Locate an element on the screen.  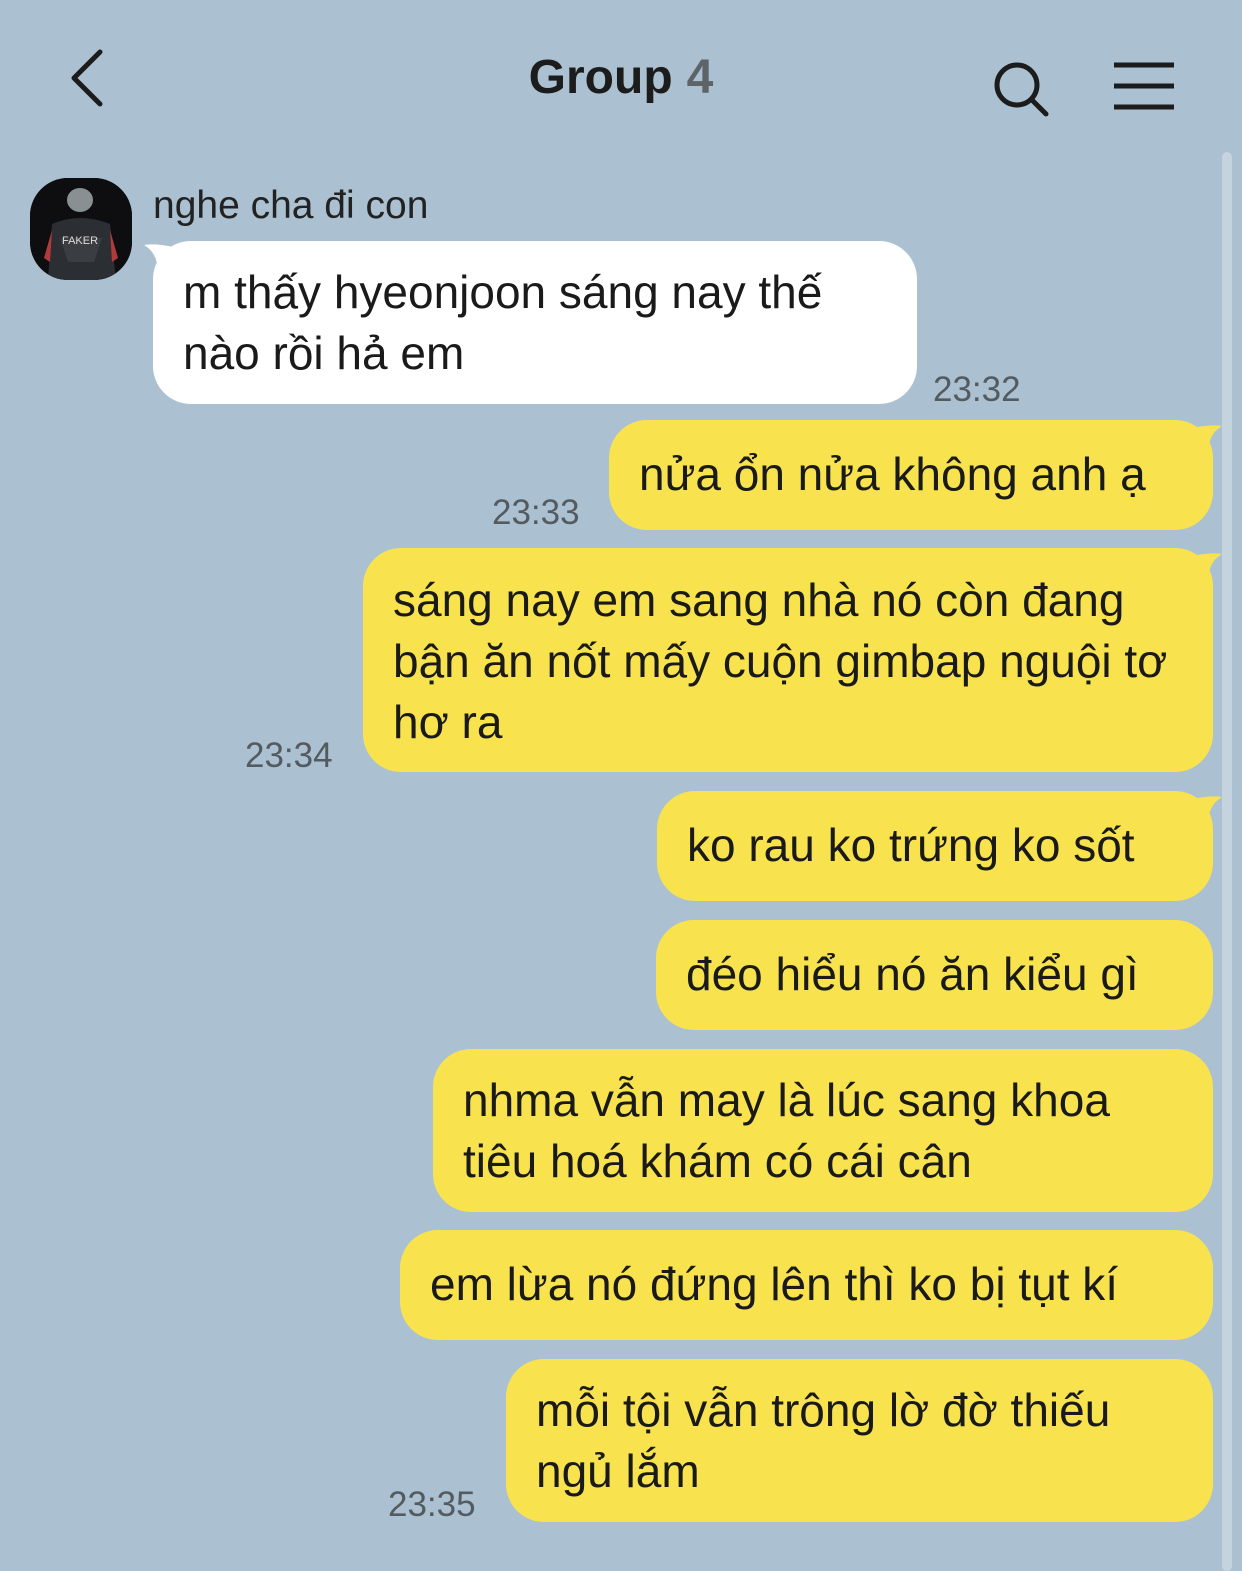
message-time: 23:34 is located at coordinates (289, 755).